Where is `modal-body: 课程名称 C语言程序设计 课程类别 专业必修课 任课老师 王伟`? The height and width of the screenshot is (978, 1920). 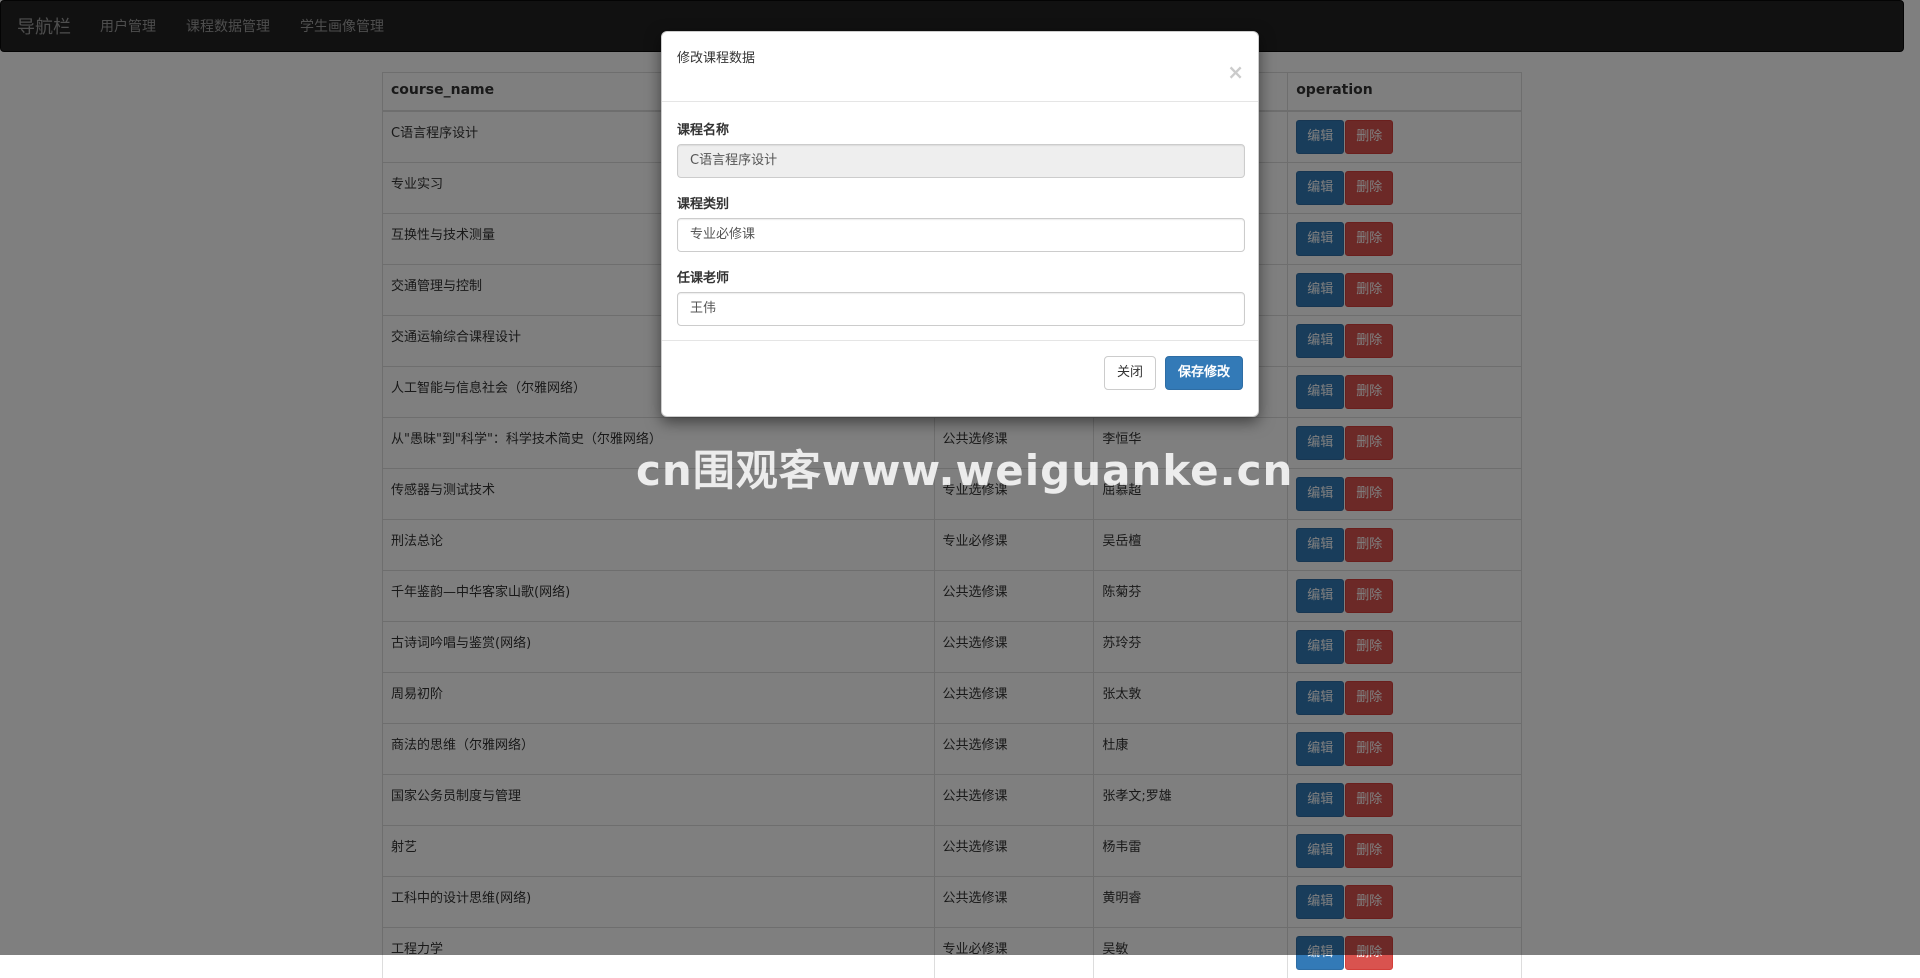 modal-body: 课程名称 C语言程序设计 课程类别 专业必修课 任课老师 王伟 is located at coordinates (960, 221).